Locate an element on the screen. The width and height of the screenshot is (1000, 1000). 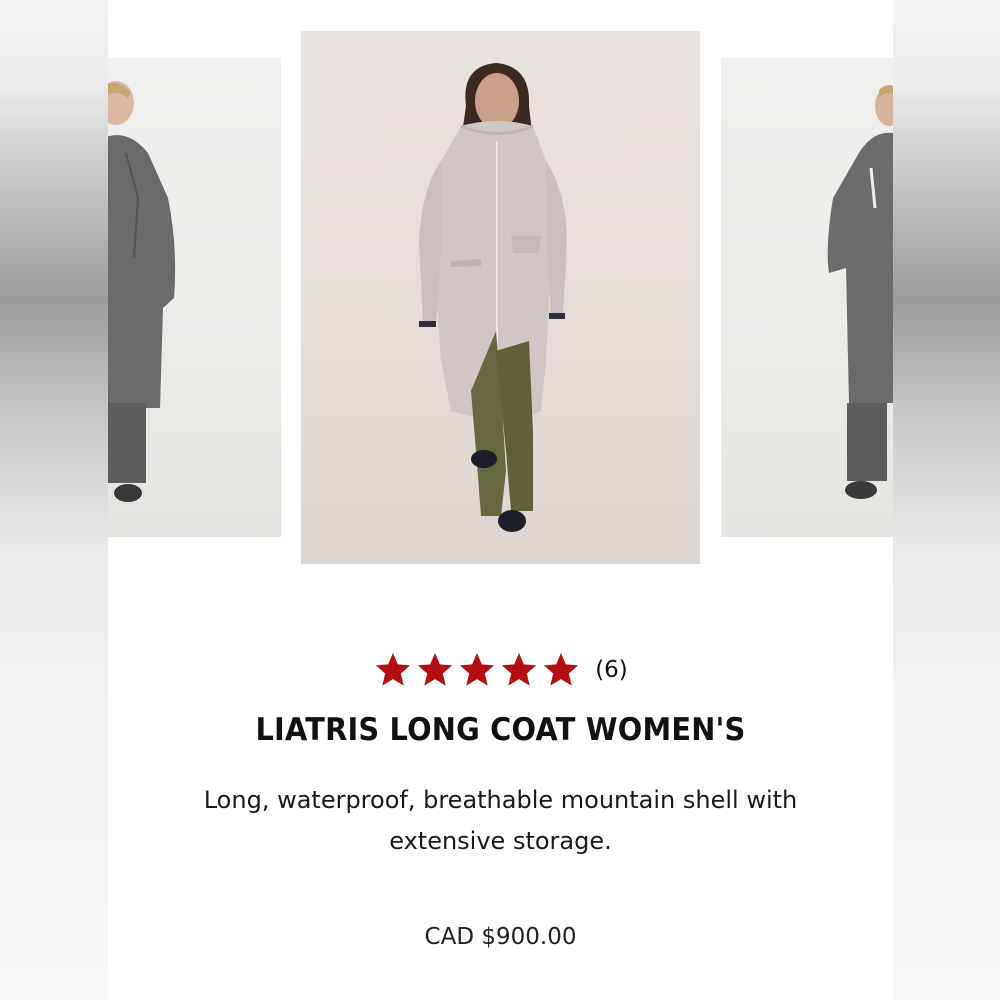
review-count: (6) is located at coordinates (611, 670).